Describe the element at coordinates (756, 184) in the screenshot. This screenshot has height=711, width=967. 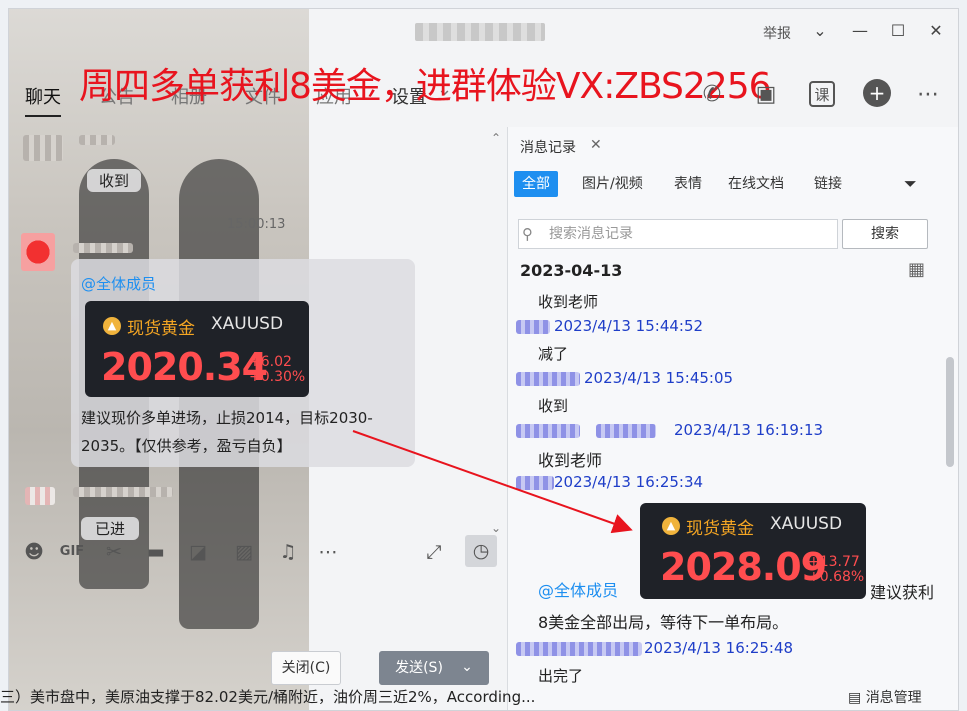
I see `filter-docs: 在线文档` at that location.